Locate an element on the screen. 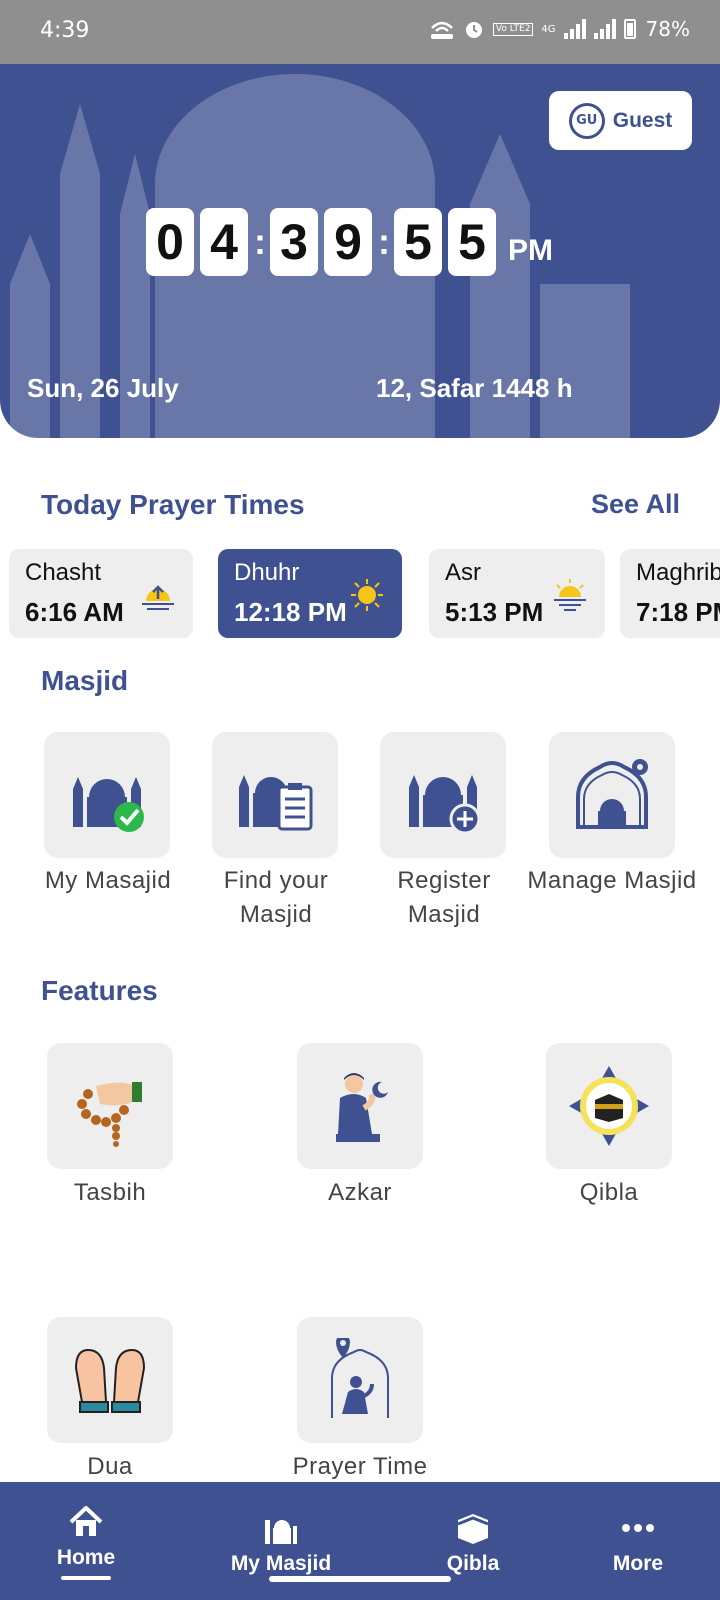 This screenshot has width=720, height=1600. register-masjid-label: Register Masjid is located at coordinates (444, 897).